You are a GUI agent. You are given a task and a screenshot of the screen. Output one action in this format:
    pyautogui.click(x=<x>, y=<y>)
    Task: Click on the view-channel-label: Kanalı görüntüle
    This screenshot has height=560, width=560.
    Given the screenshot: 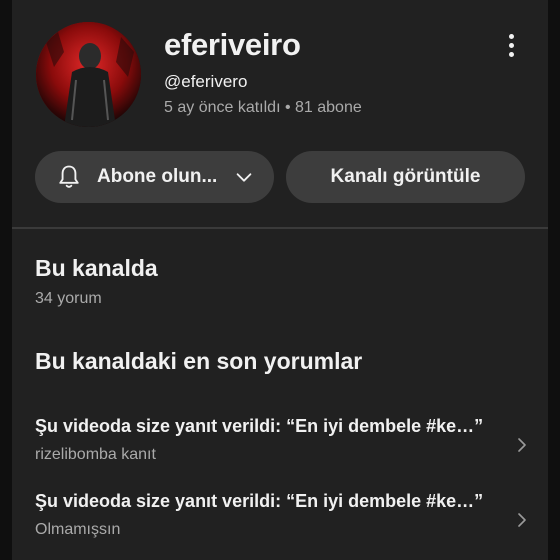 What is the action you would take?
    pyautogui.click(x=405, y=176)
    